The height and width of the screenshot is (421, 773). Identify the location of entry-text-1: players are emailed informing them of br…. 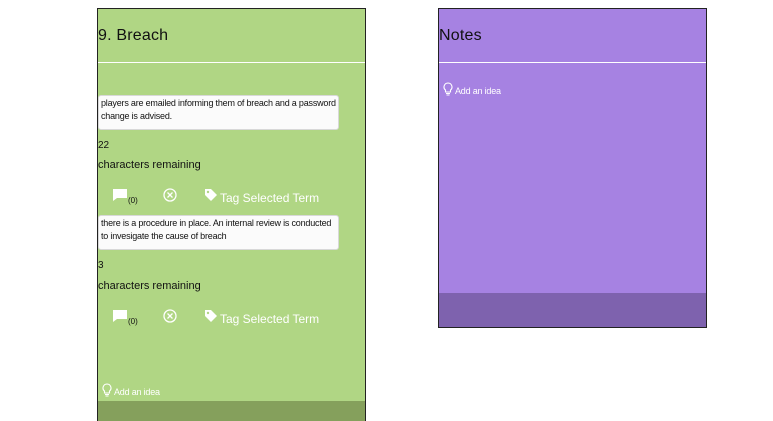
(218, 112).